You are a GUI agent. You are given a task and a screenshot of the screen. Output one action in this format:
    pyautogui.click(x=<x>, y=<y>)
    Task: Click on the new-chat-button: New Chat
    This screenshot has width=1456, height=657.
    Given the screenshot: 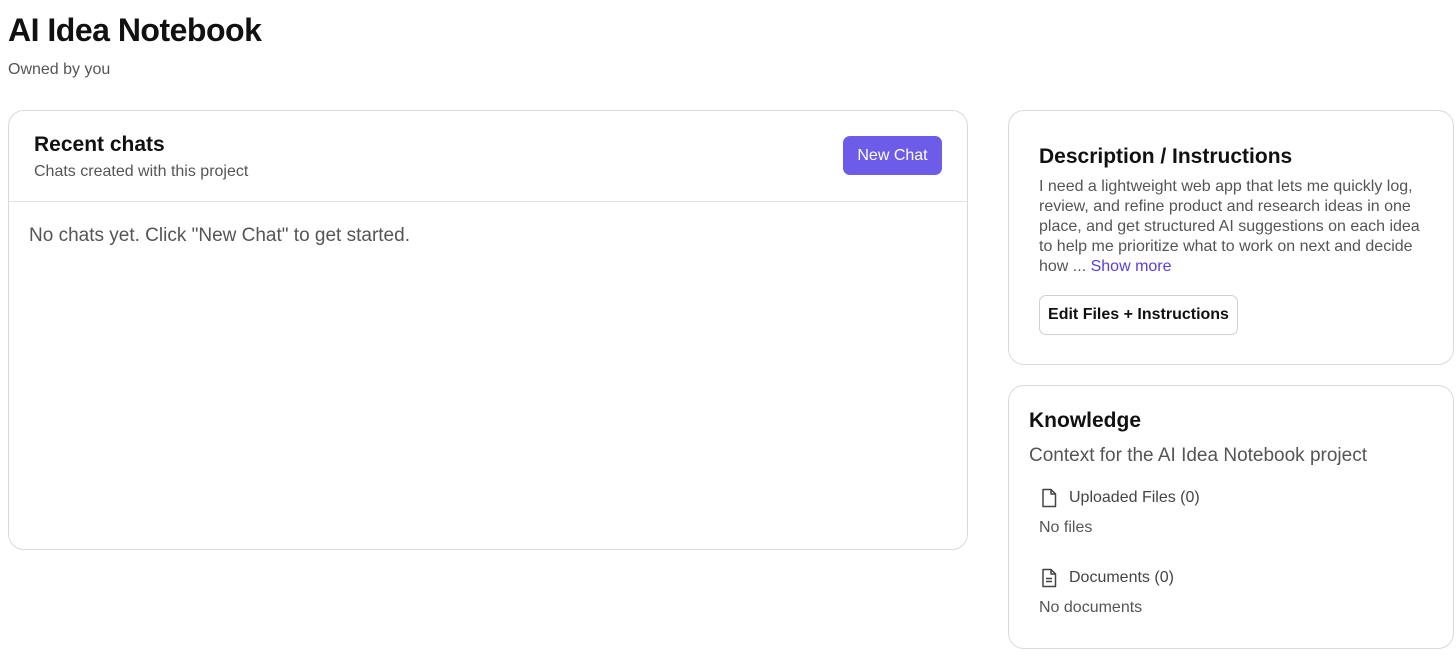 What is the action you would take?
    pyautogui.click(x=892, y=155)
    